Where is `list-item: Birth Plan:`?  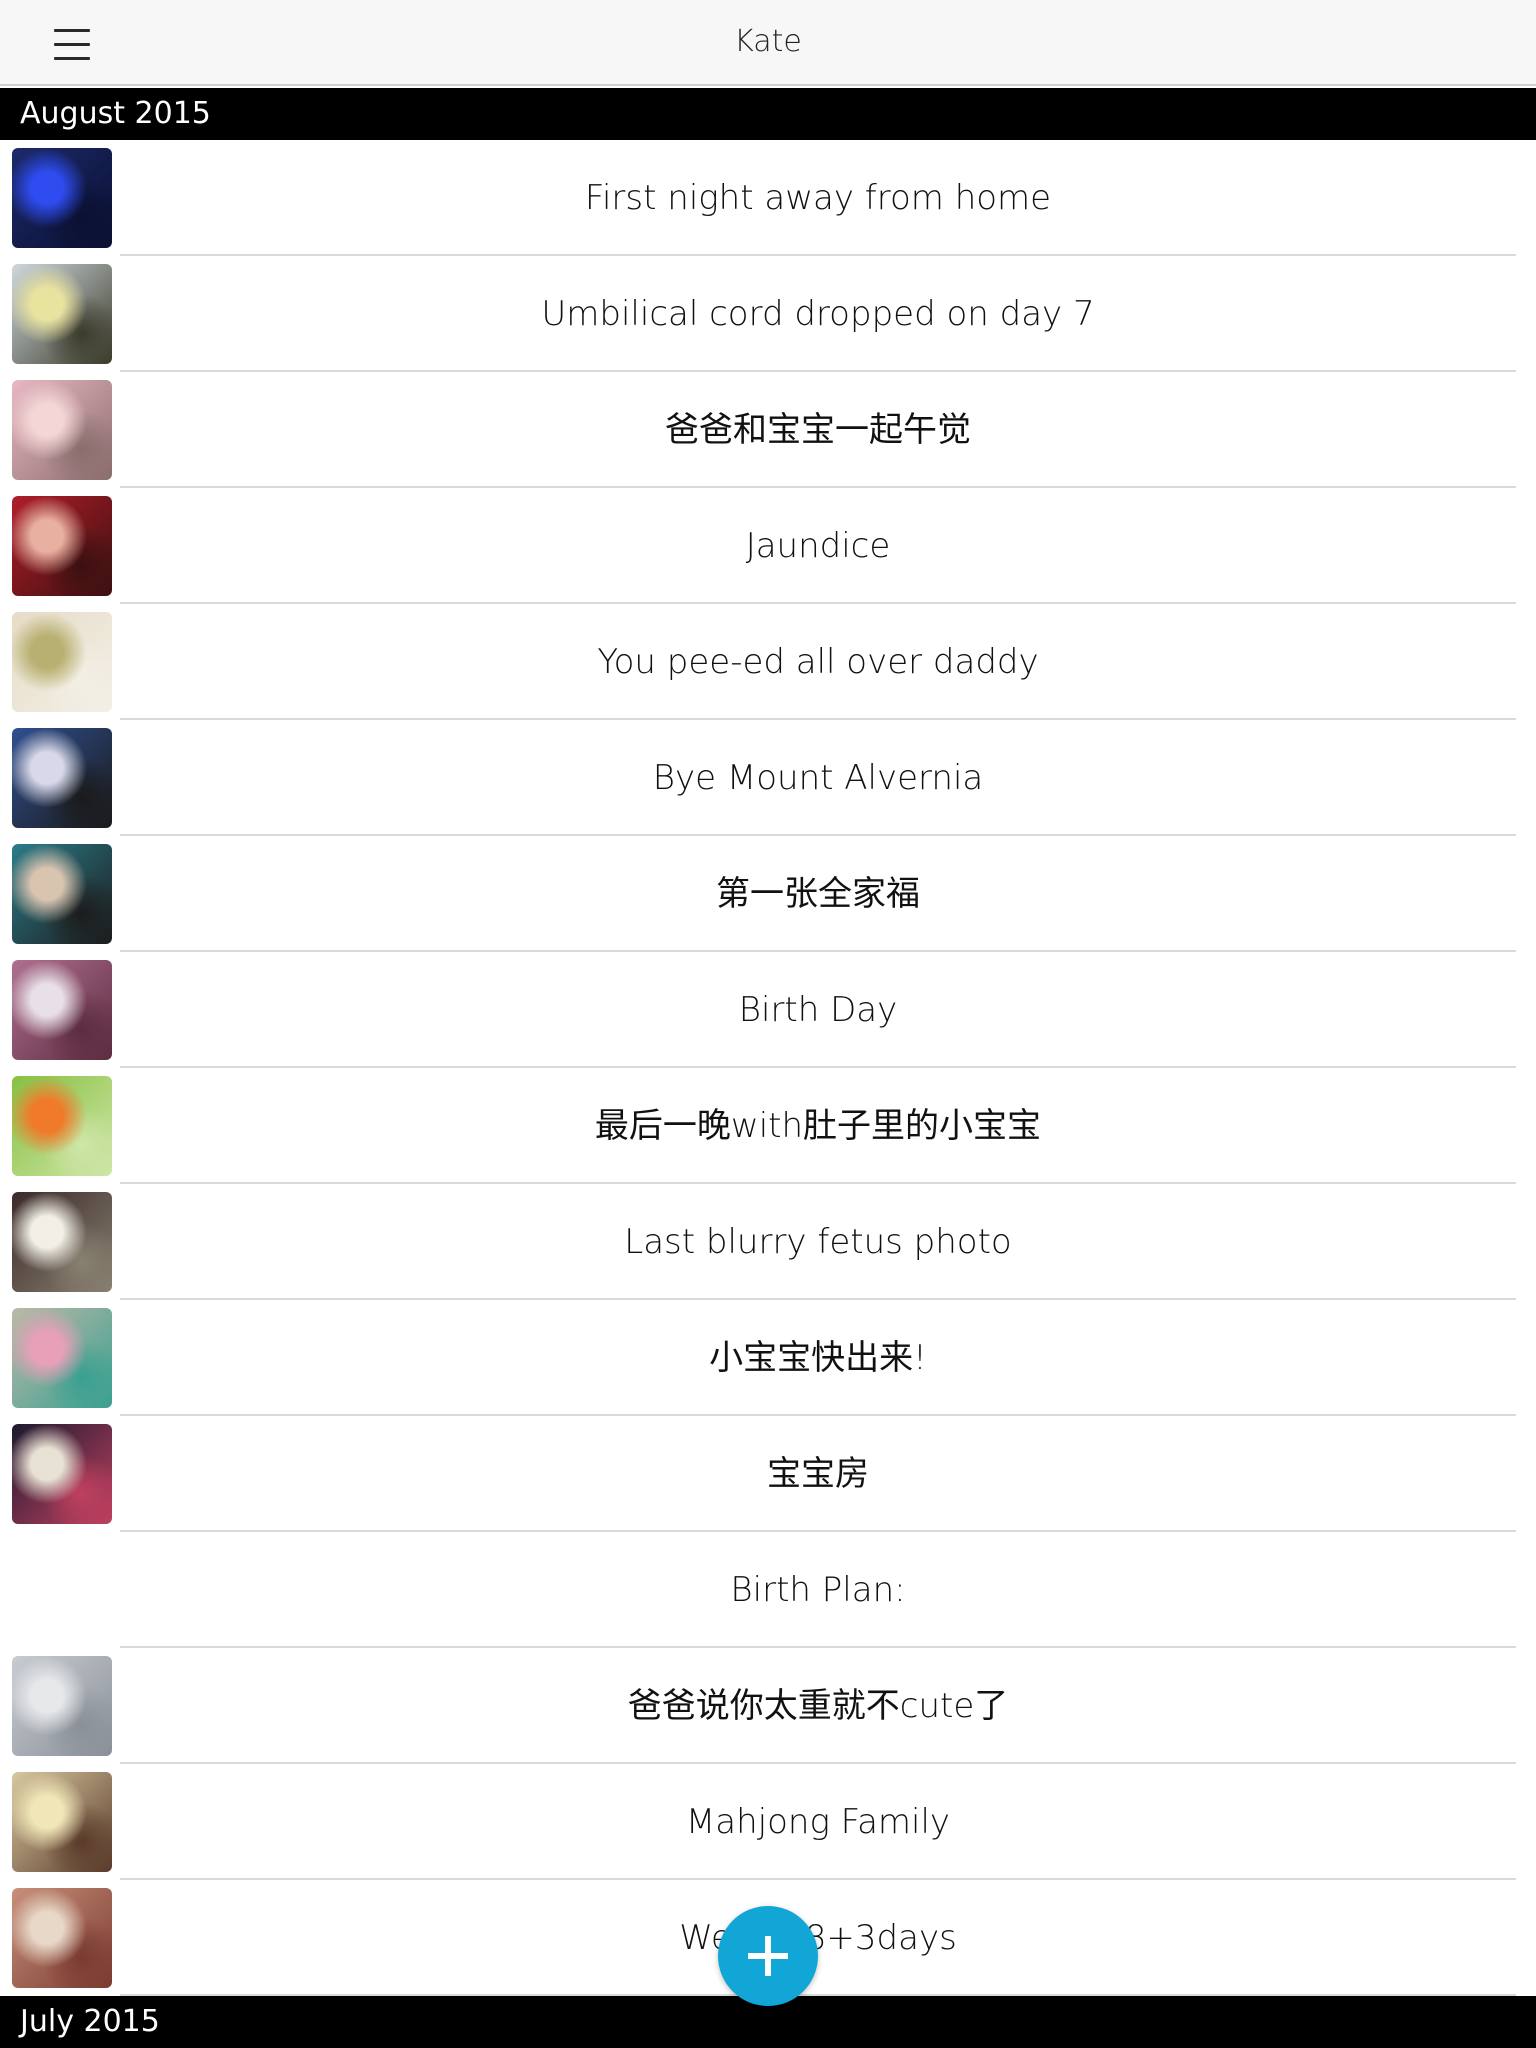
list-item: Birth Plan: is located at coordinates (768, 1590).